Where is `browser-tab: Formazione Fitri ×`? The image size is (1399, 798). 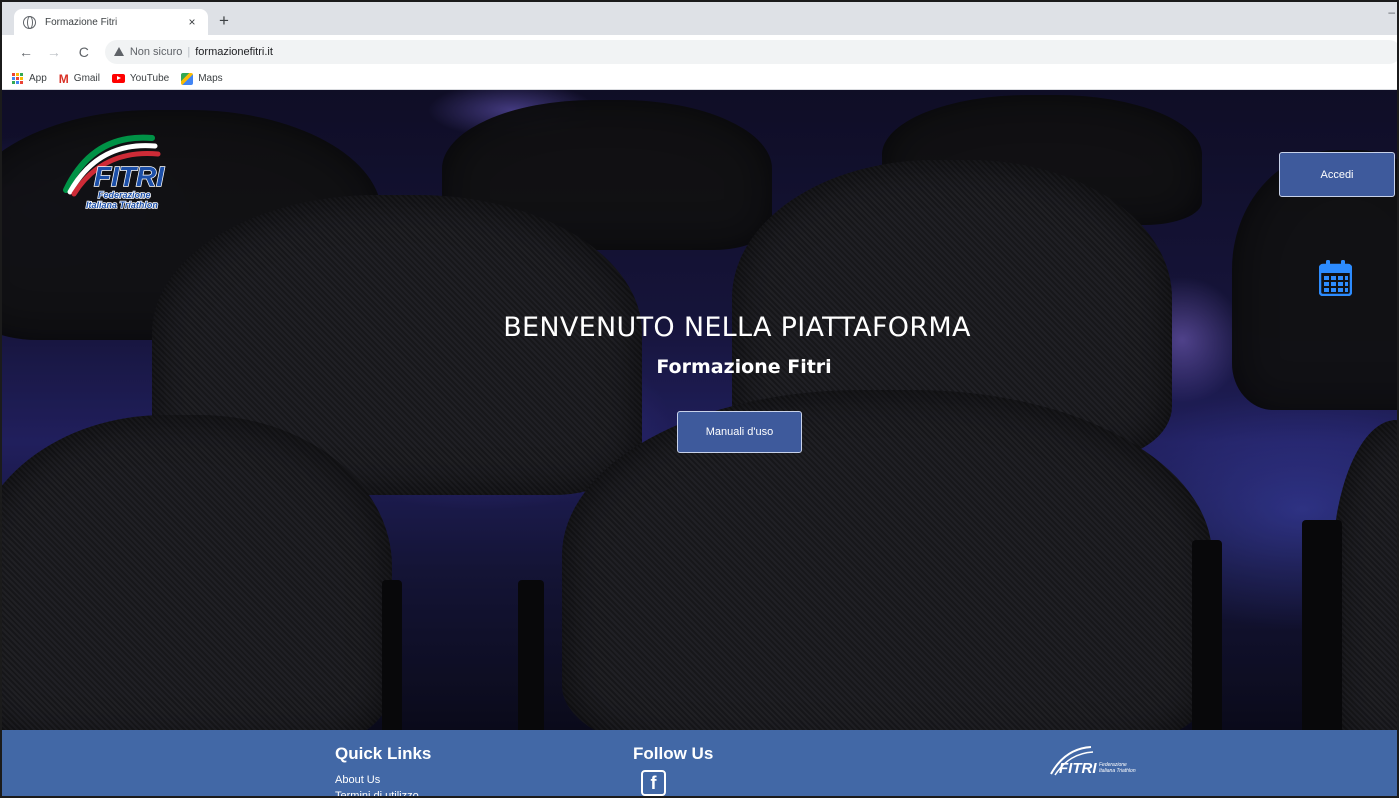
browser-tab: Formazione Fitri × is located at coordinates (111, 22).